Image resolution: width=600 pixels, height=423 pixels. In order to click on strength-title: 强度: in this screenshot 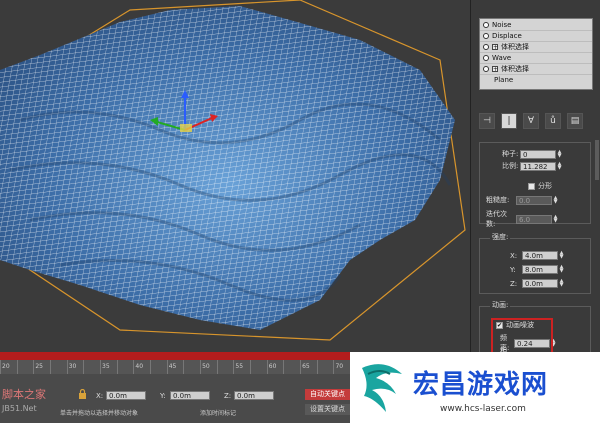, I will do `click(500, 237)`.